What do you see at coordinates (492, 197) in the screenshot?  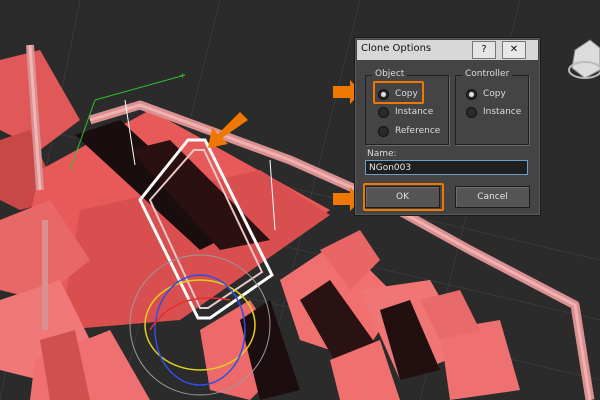 I see `cancel-button: Cancel` at bounding box center [492, 197].